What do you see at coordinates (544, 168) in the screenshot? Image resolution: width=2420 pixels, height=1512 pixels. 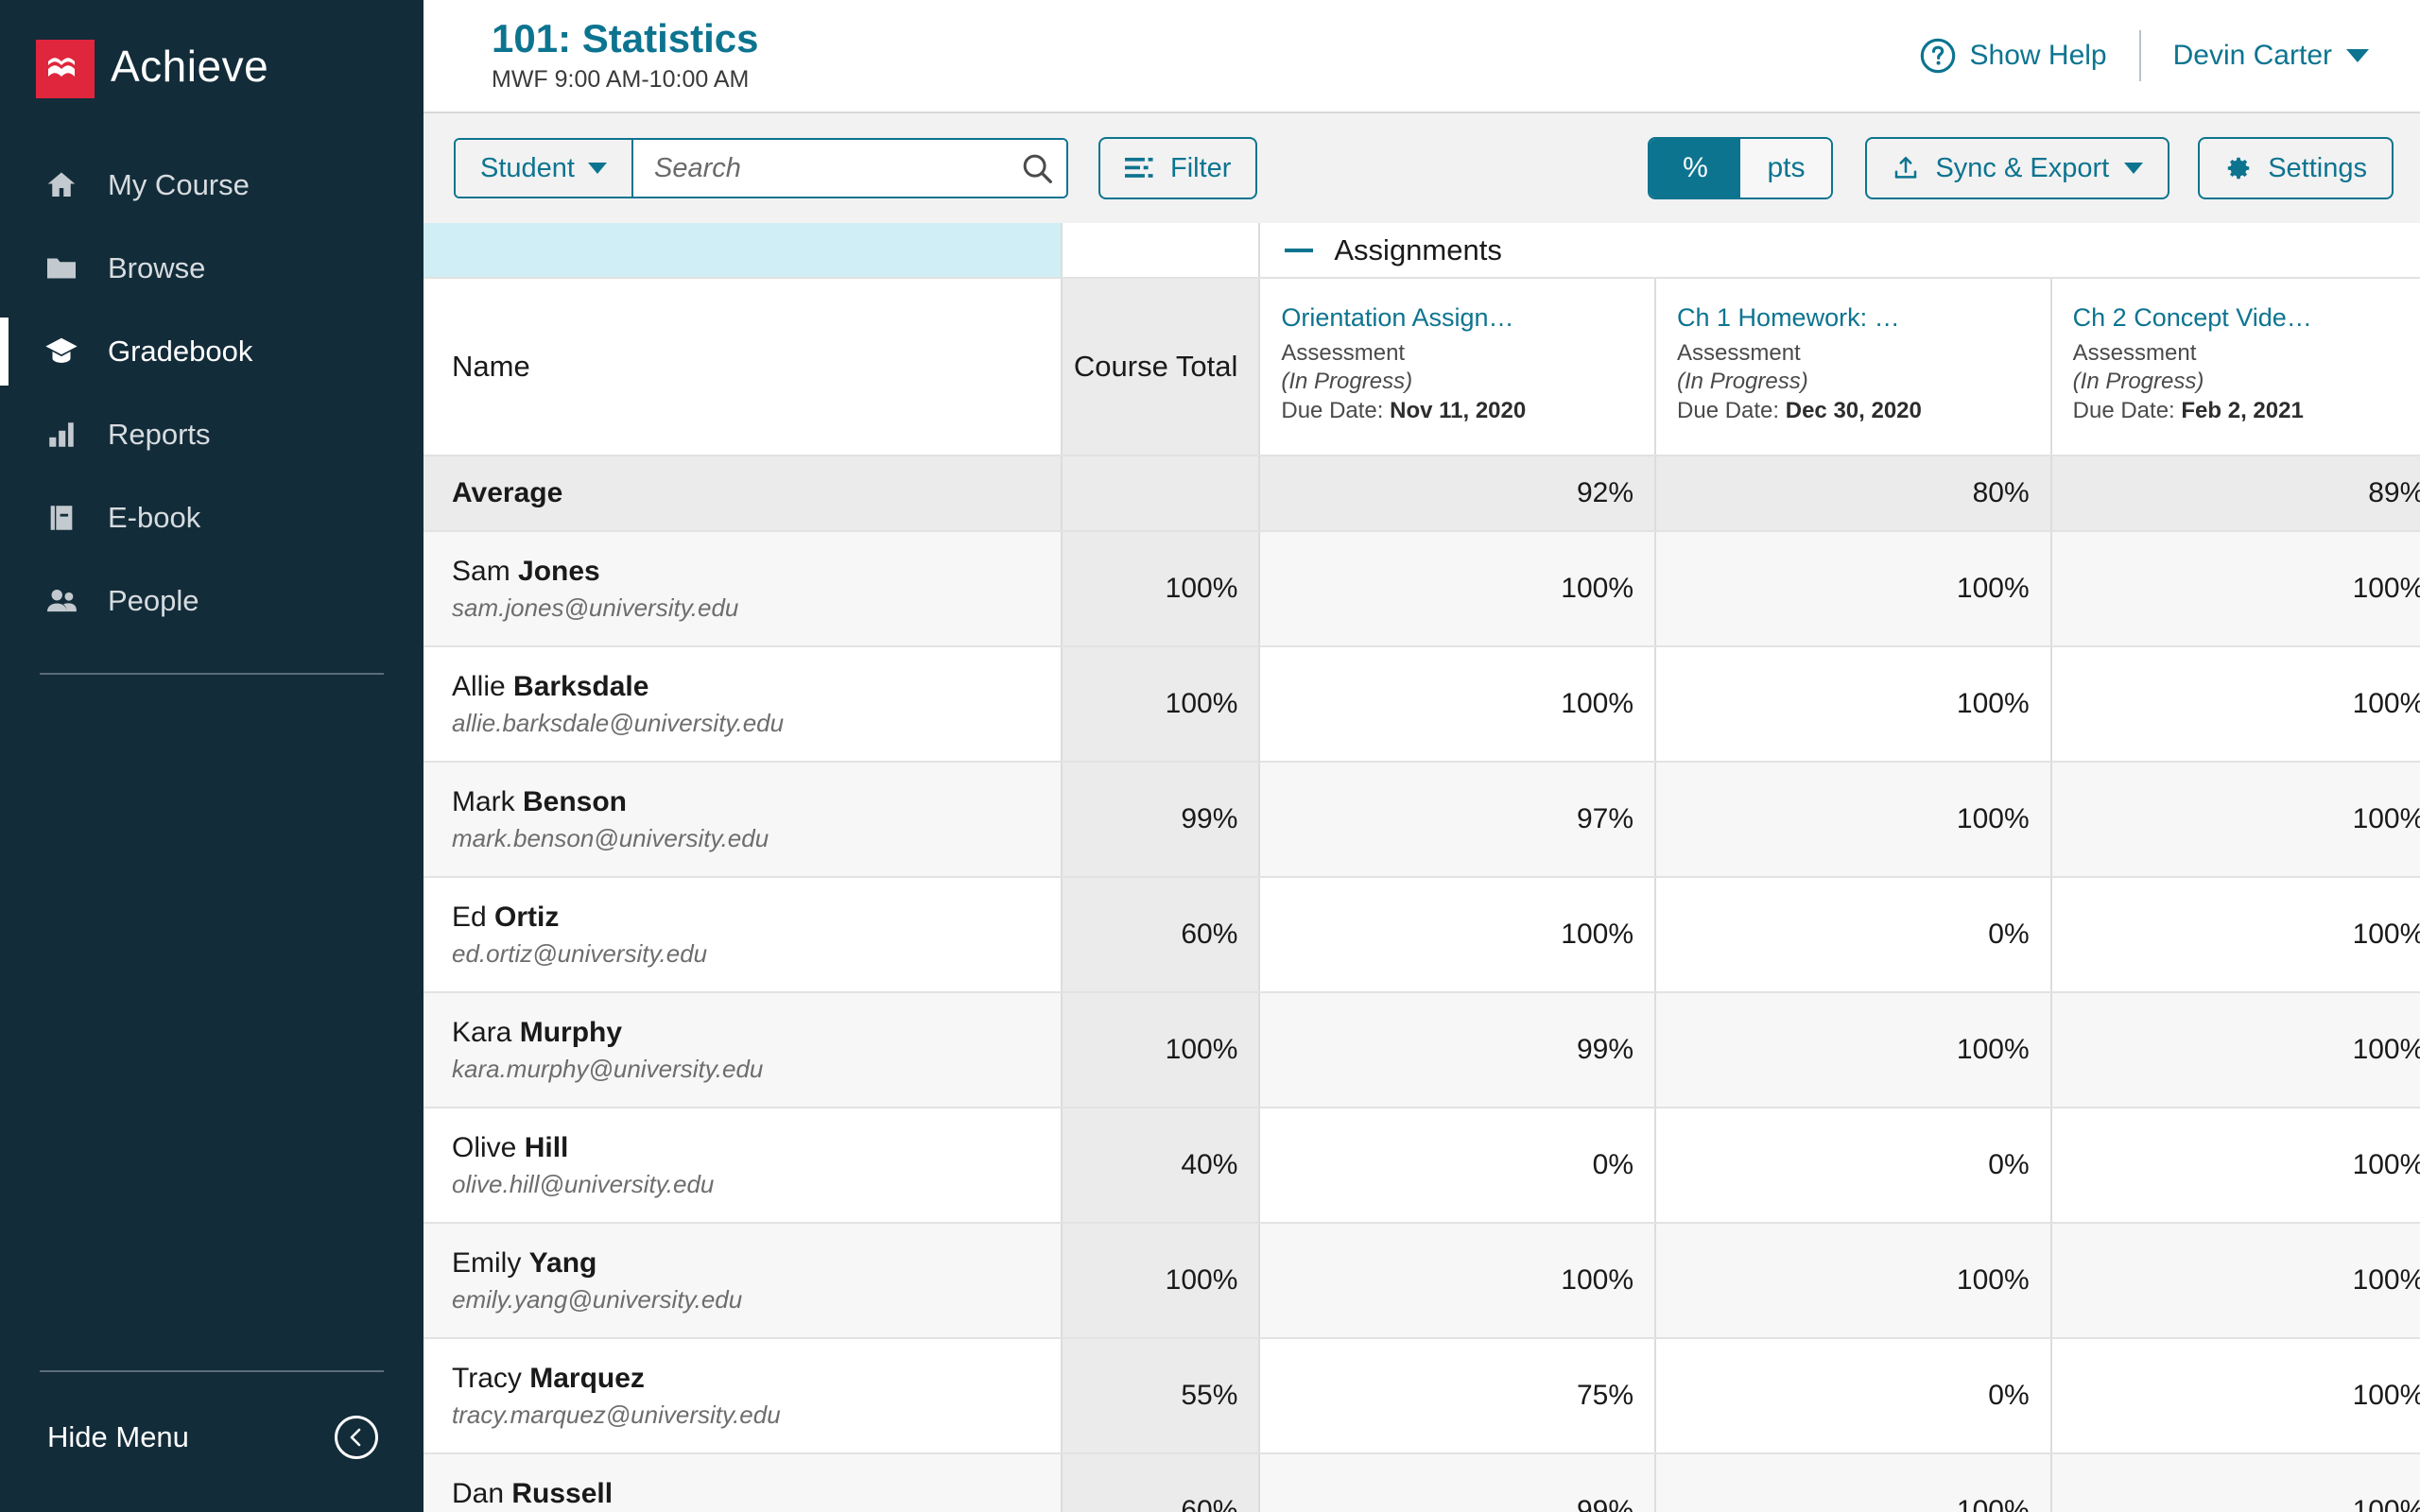 I see `scope-select: Student` at bounding box center [544, 168].